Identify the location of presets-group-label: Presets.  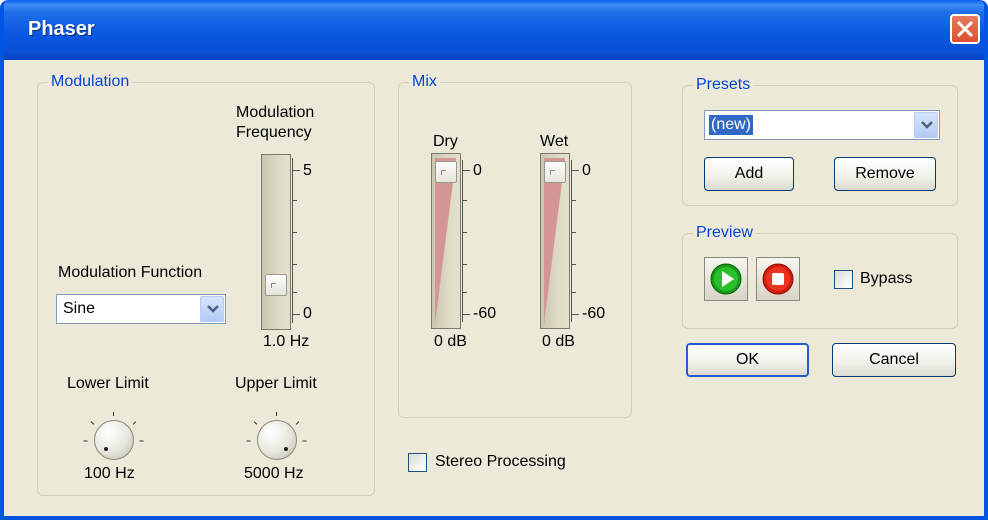
(723, 85).